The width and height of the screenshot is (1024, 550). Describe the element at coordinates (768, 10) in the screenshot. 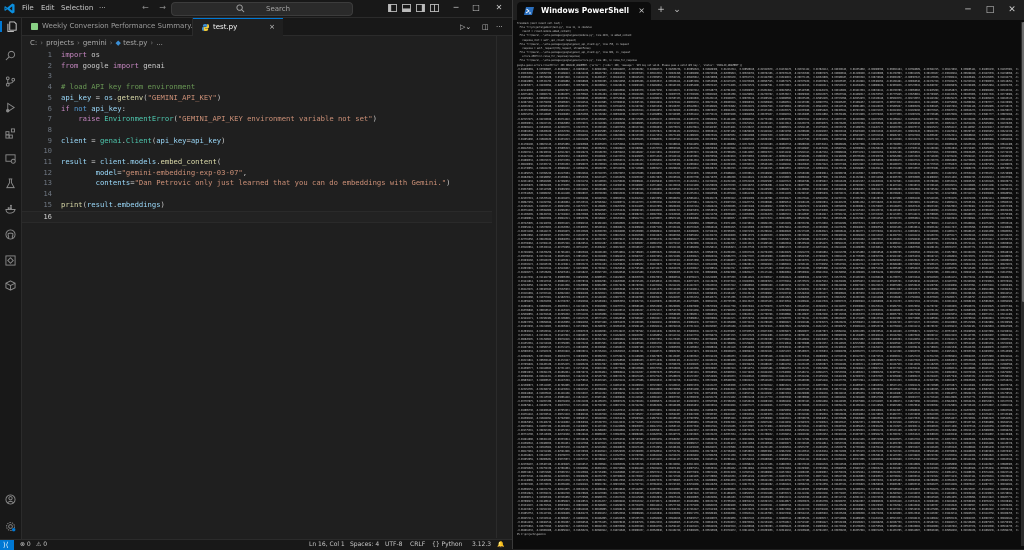

I see `terminal-tab-bar: Windows PowerShell × + ⌄ ─ □ ✕` at that location.